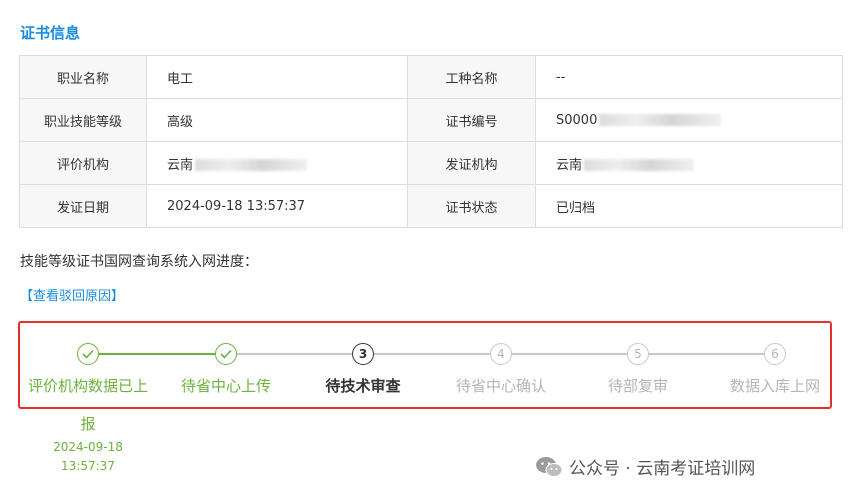 This screenshot has width=861, height=500. Describe the element at coordinates (83, 163) in the screenshot. I see `label-eval-org: 评价机构` at that location.